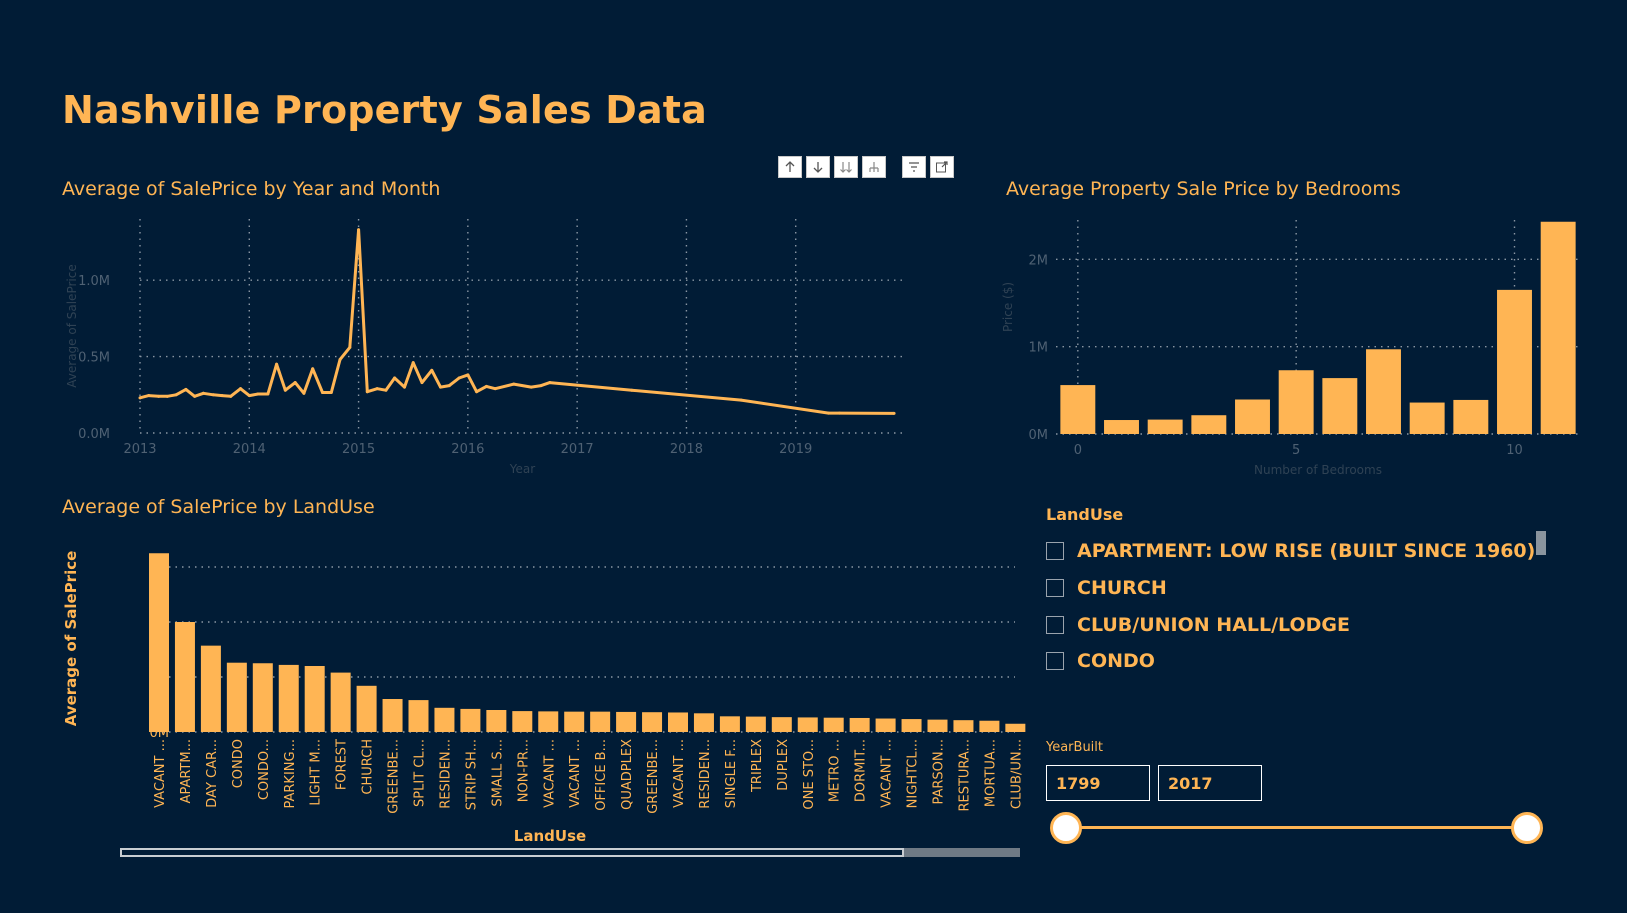  What do you see at coordinates (512, 852) in the screenshot?
I see `landuse-scrollbar-thumb` at bounding box center [512, 852].